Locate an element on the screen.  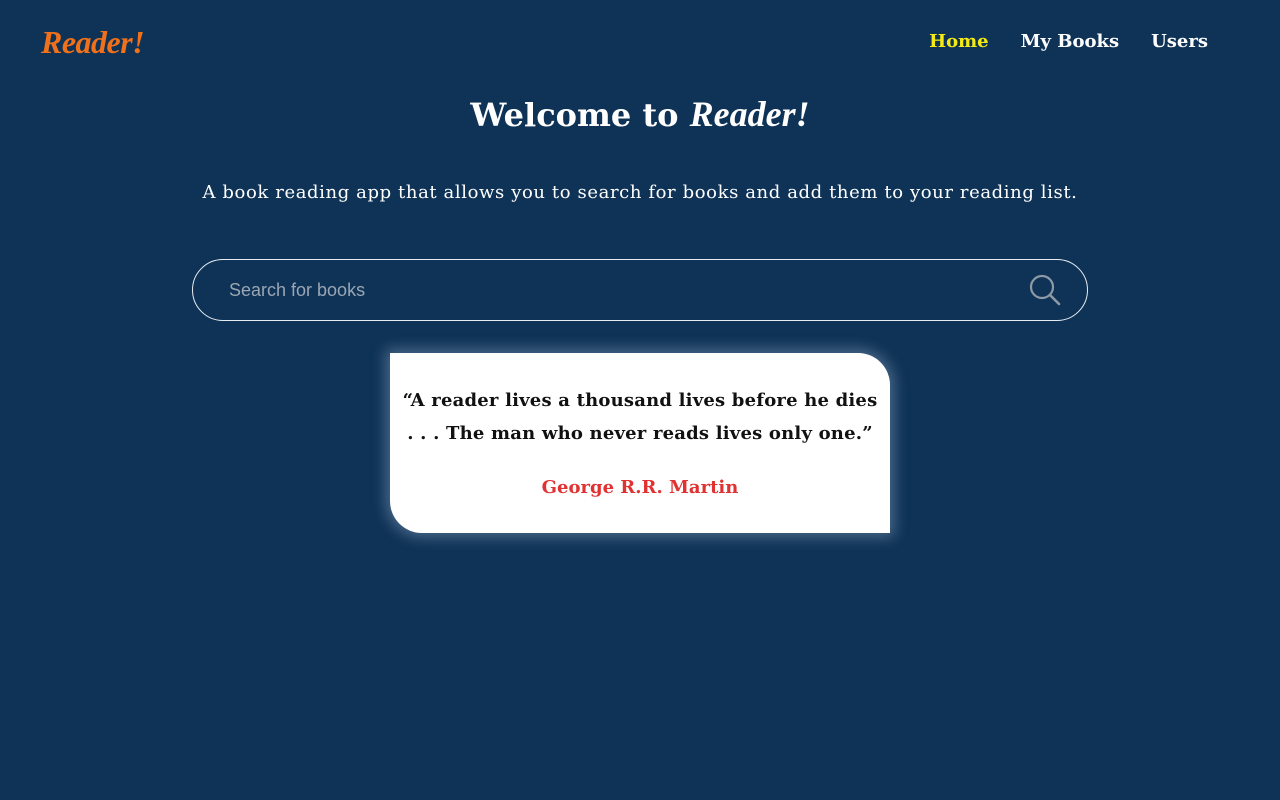
logo: Reader! is located at coordinates (93, 42).